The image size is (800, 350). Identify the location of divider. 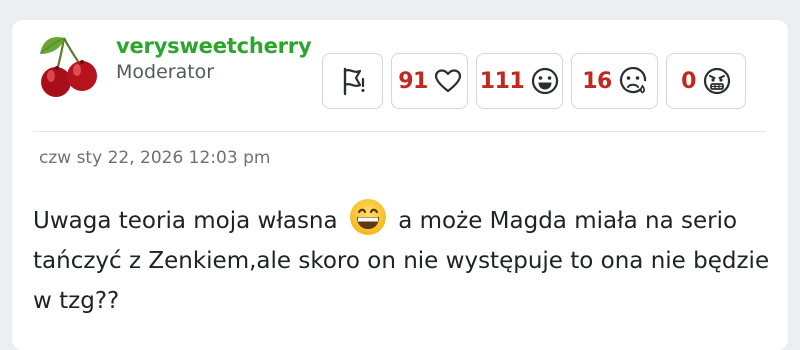
(399, 131).